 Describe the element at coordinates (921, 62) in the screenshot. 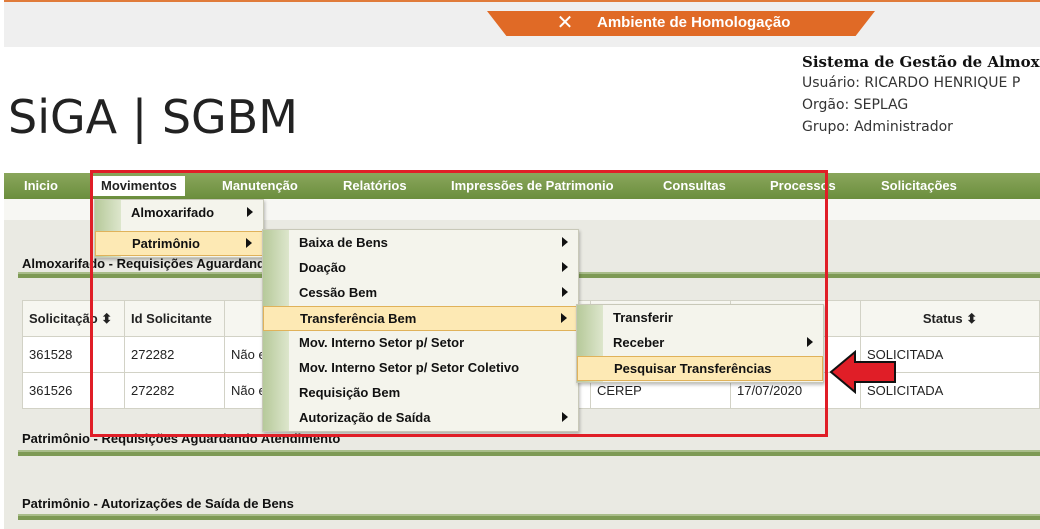

I see `system-name: Sistema de Gestão de Almox` at that location.